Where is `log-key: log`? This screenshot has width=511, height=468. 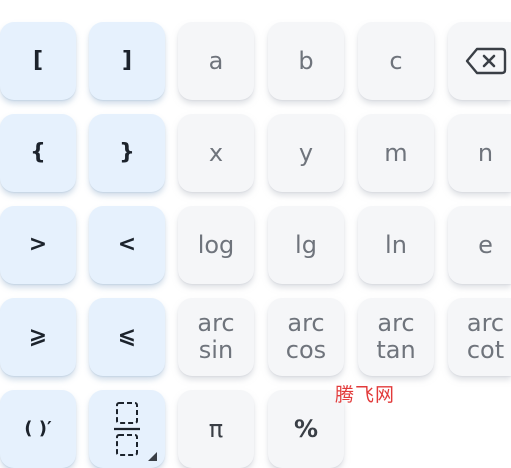
log-key: log is located at coordinates (216, 245).